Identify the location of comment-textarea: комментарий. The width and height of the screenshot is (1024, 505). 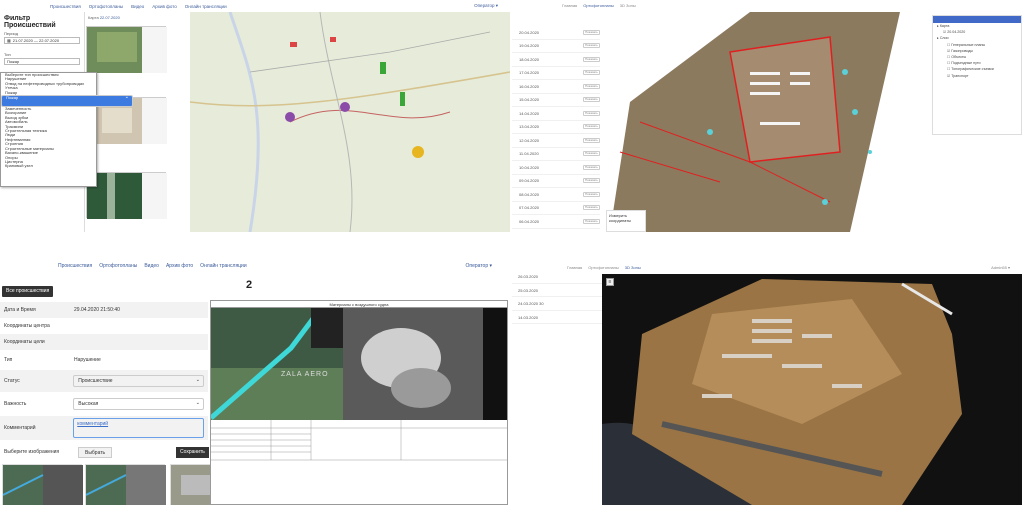
(138, 428).